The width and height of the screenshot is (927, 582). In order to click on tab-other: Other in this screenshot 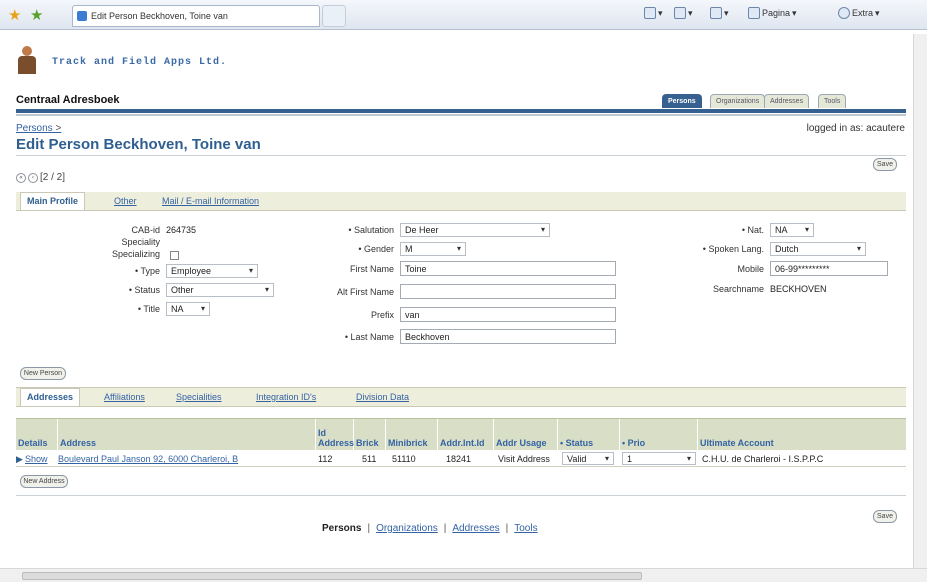, I will do `click(125, 201)`.